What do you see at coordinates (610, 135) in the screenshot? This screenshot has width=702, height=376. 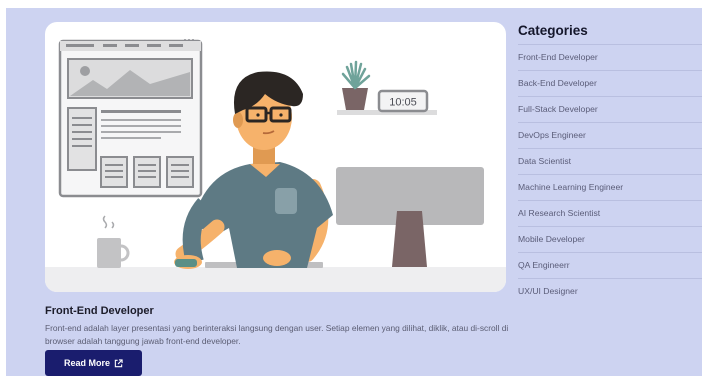 I see `category-item-devops: DevOps Engineer` at bounding box center [610, 135].